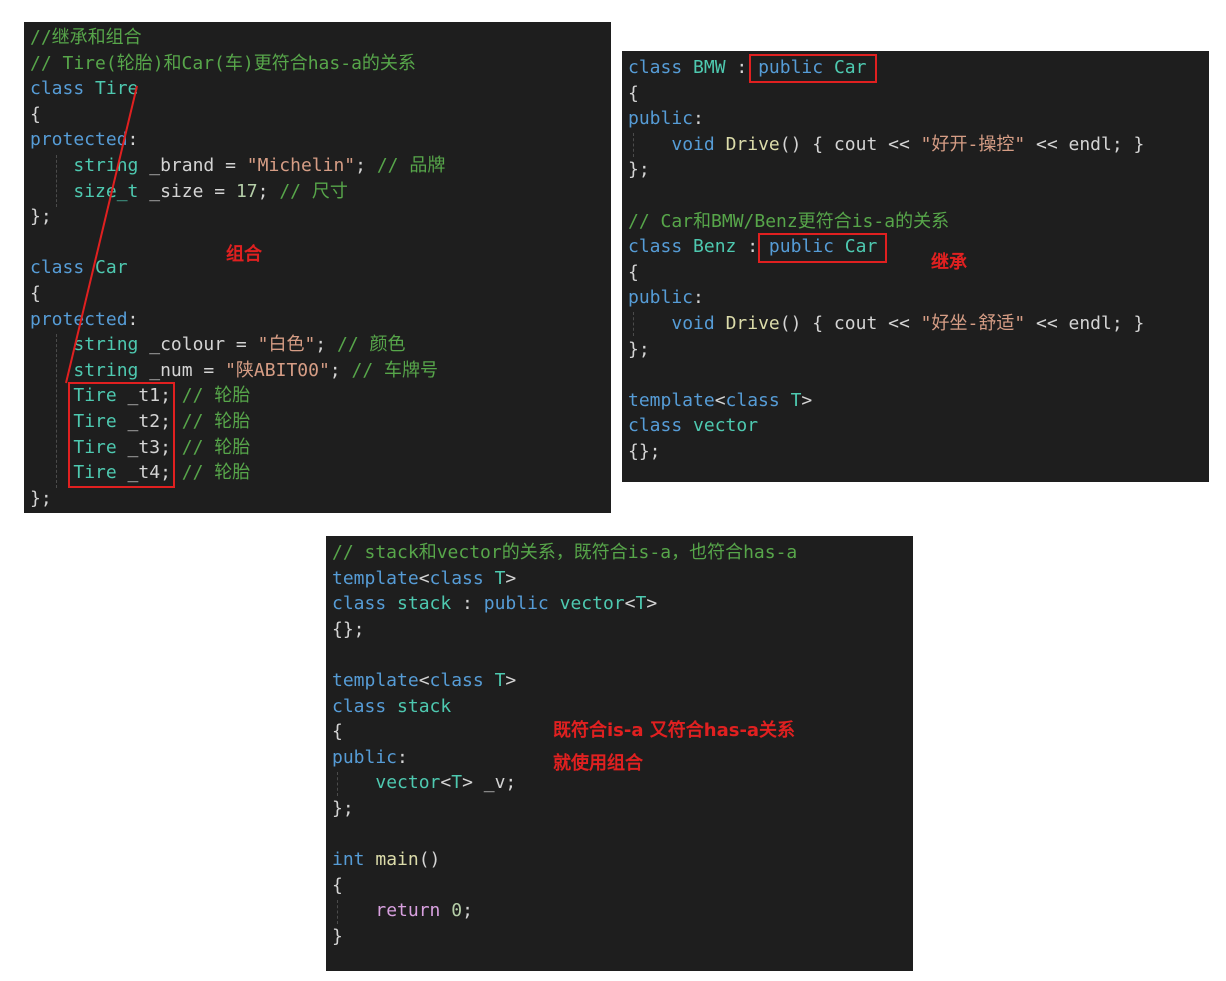  What do you see at coordinates (489, 783) in the screenshot?
I see `code-token-ident: > _v;` at bounding box center [489, 783].